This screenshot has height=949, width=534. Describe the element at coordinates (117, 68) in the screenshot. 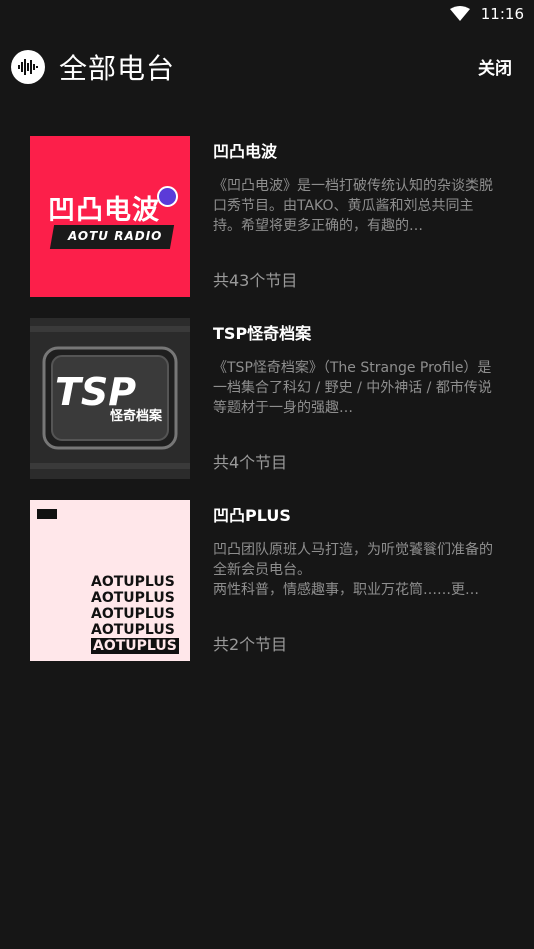

I see `page-title: 全部电台` at that location.